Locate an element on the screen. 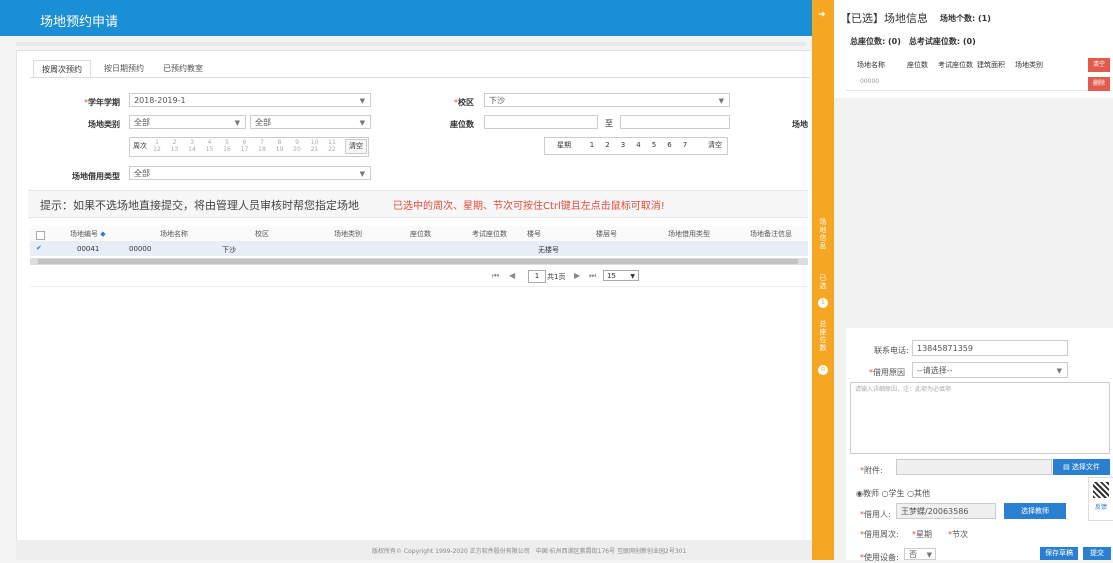 This screenshot has width=1113, height=563. week-cell: 5 is located at coordinates (227, 142).